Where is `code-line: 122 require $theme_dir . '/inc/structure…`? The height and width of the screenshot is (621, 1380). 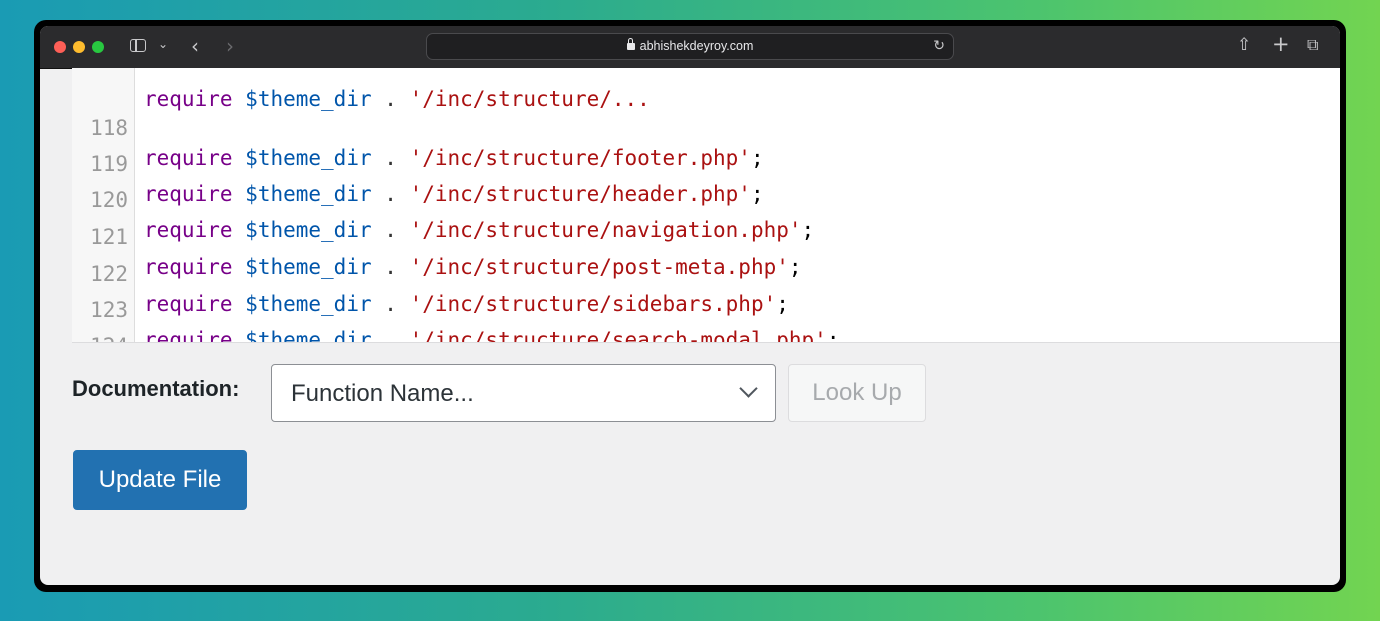 code-line: 122 require $theme_dir . '/inc/structure… is located at coordinates (430, 272).